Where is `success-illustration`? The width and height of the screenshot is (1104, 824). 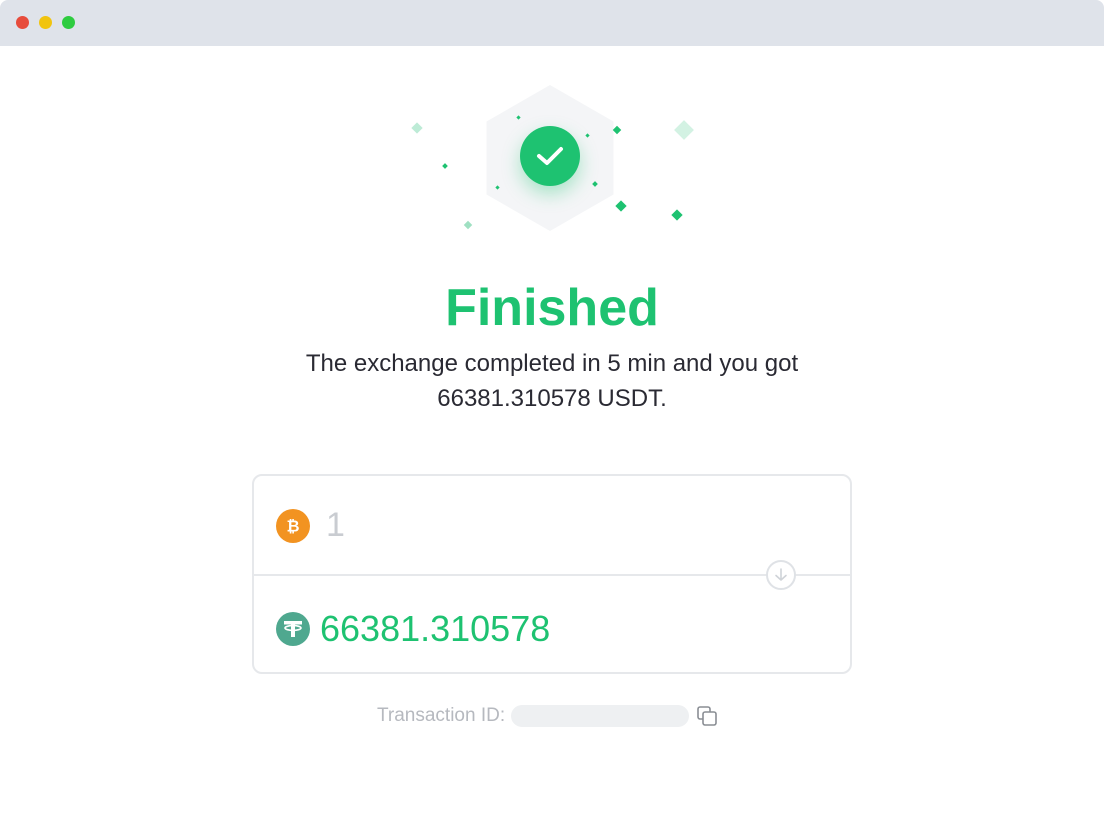 success-illustration is located at coordinates (550, 157).